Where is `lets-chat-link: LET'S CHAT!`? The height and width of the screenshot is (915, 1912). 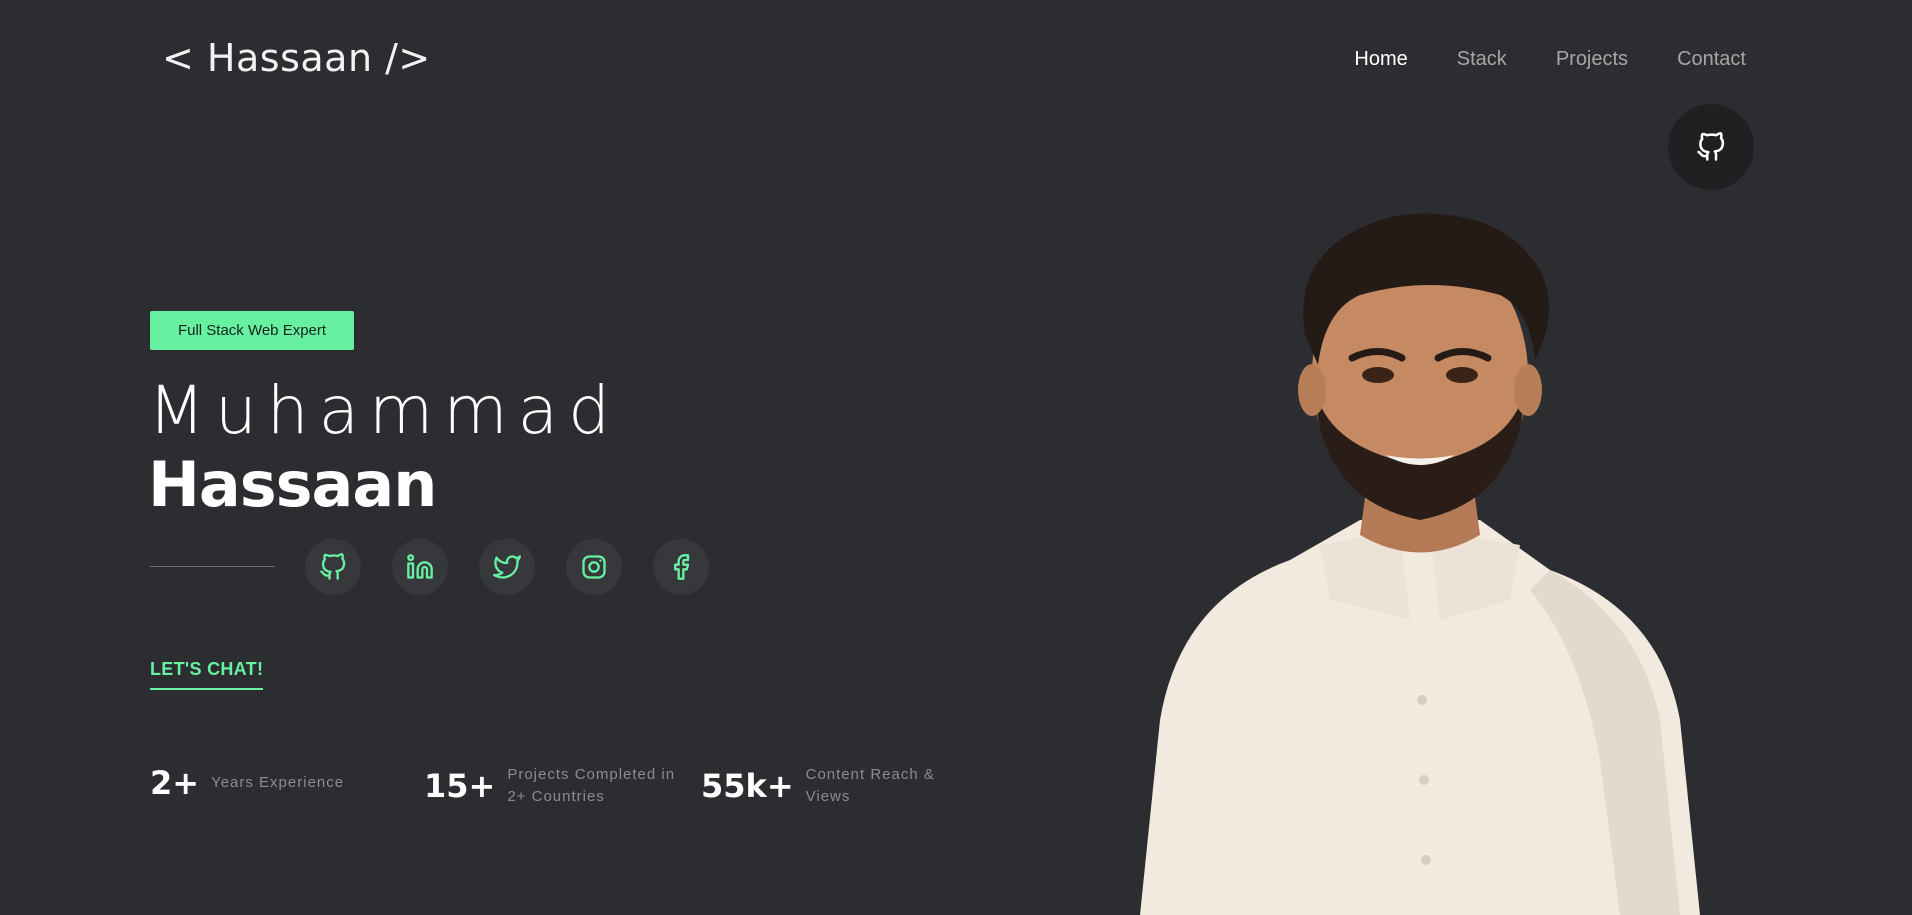 lets-chat-link: LET'S CHAT! is located at coordinates (207, 674).